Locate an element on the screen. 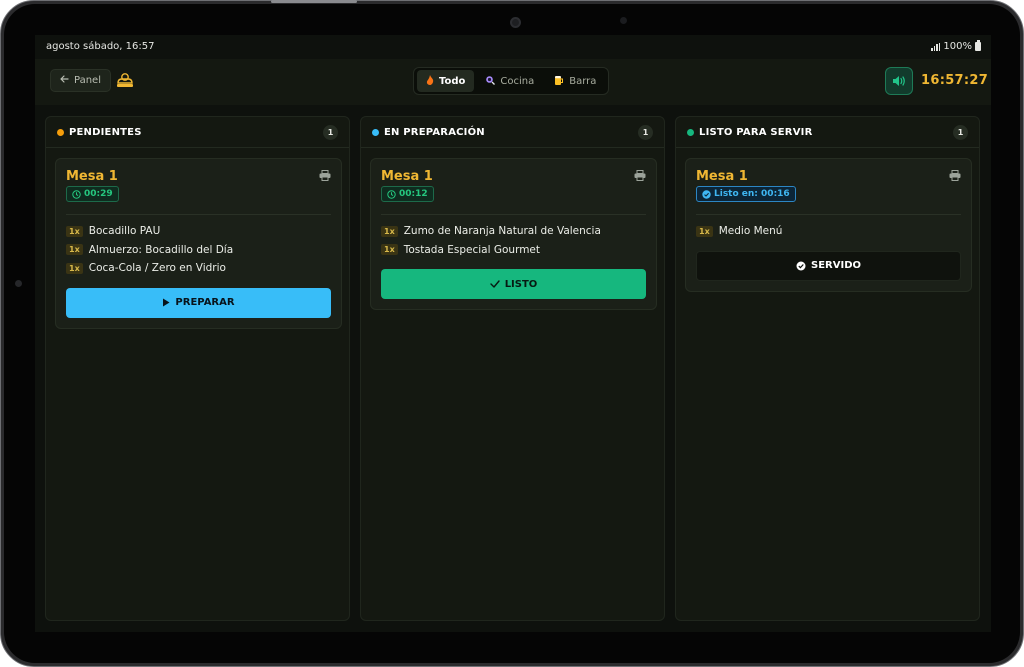 Image resolution: width=1024 pixels, height=667 pixels. side-sensor is located at coordinates (18, 283).